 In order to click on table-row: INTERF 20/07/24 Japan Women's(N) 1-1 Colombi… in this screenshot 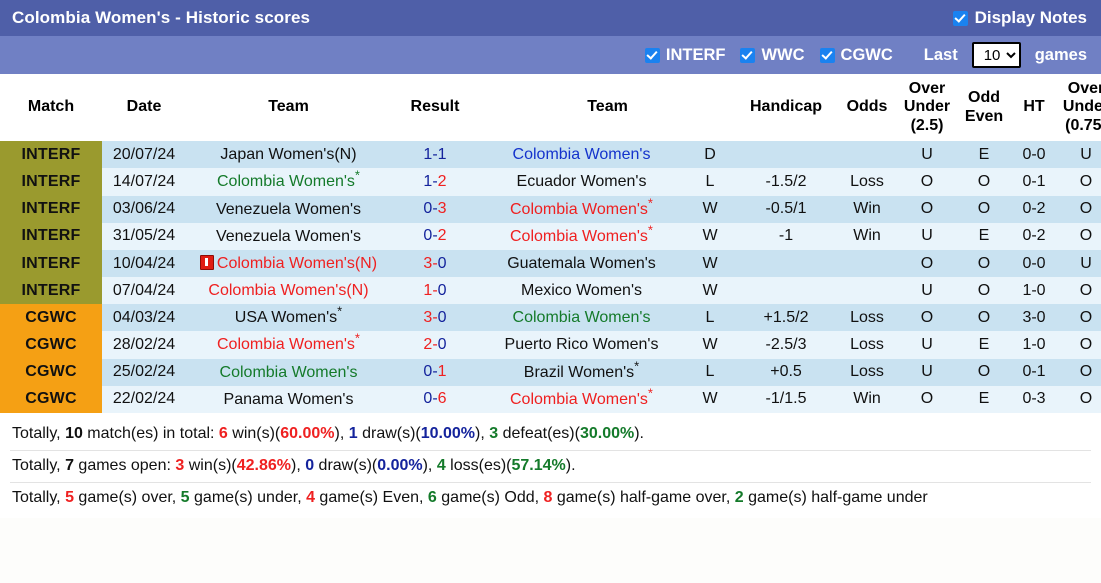, I will do `click(550, 155)`.